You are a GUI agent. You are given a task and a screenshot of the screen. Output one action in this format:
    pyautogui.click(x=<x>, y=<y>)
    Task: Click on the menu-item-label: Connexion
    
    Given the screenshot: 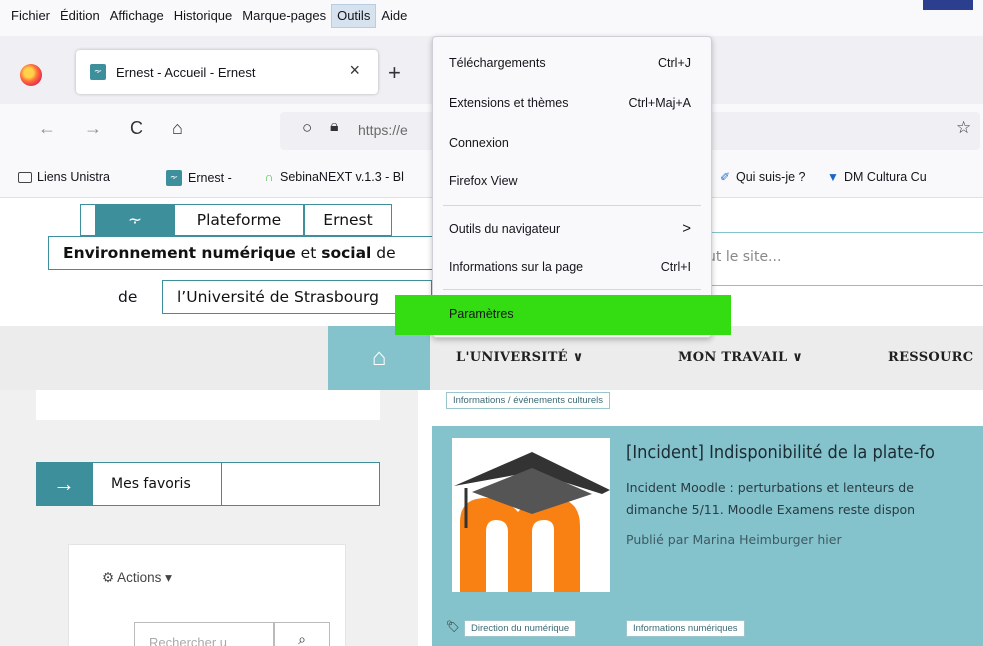 What is the action you would take?
    pyautogui.click(x=479, y=143)
    